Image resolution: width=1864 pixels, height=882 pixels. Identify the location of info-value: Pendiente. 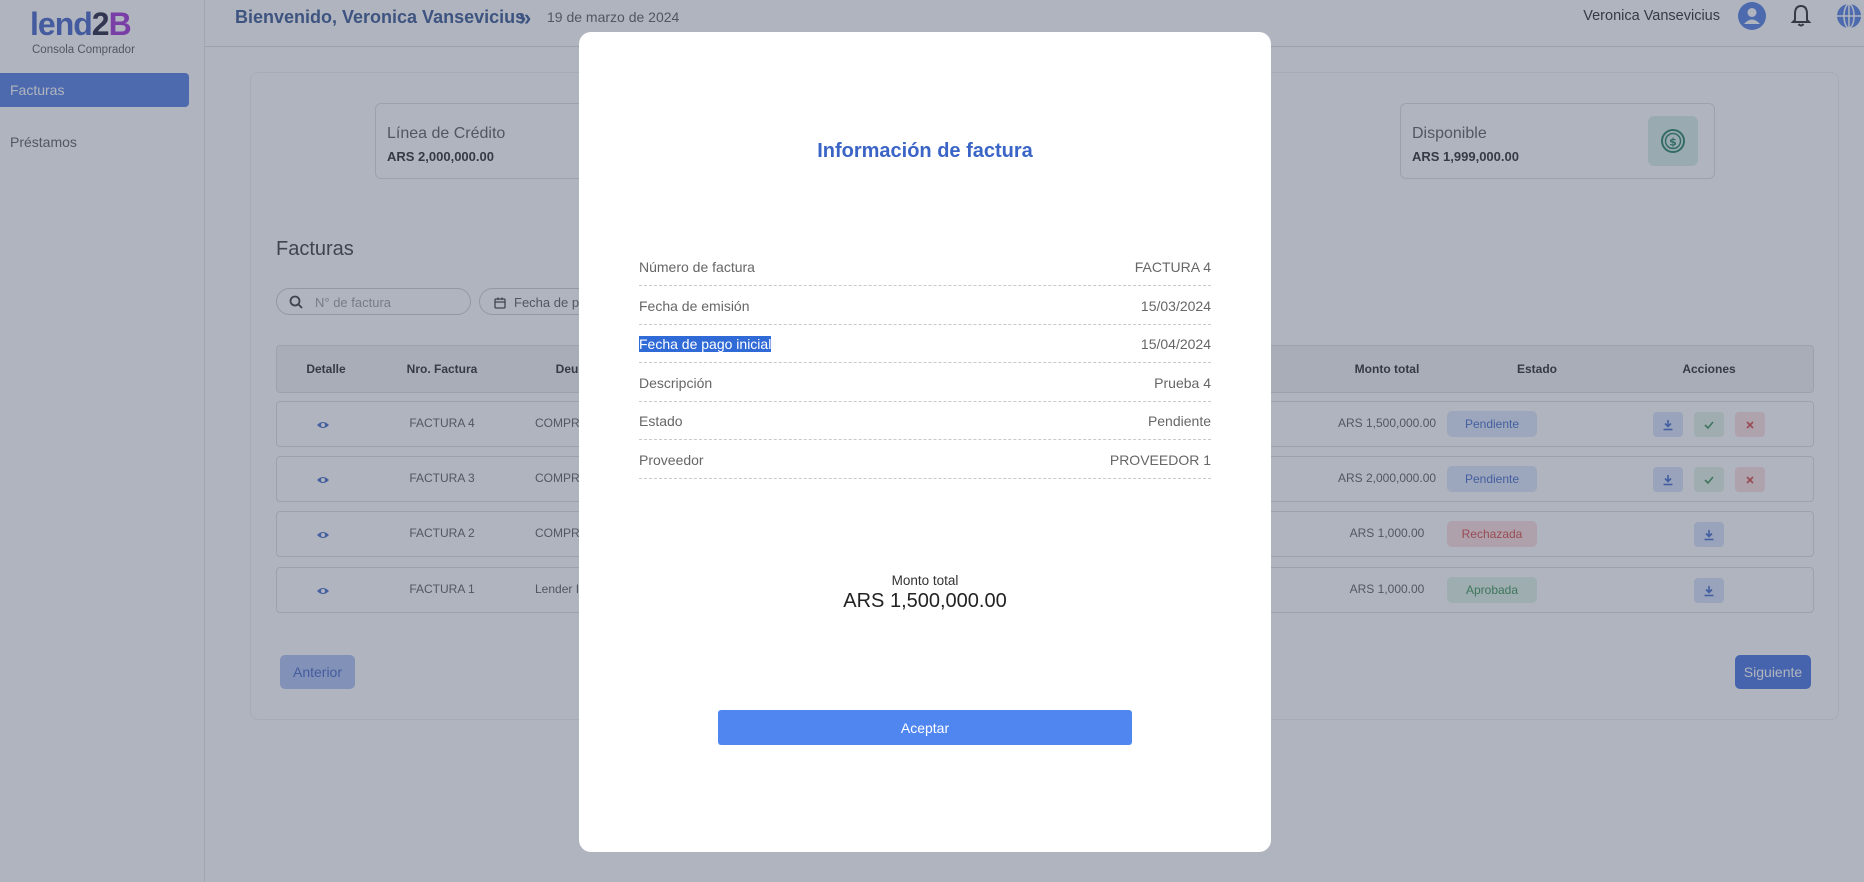
(1179, 421).